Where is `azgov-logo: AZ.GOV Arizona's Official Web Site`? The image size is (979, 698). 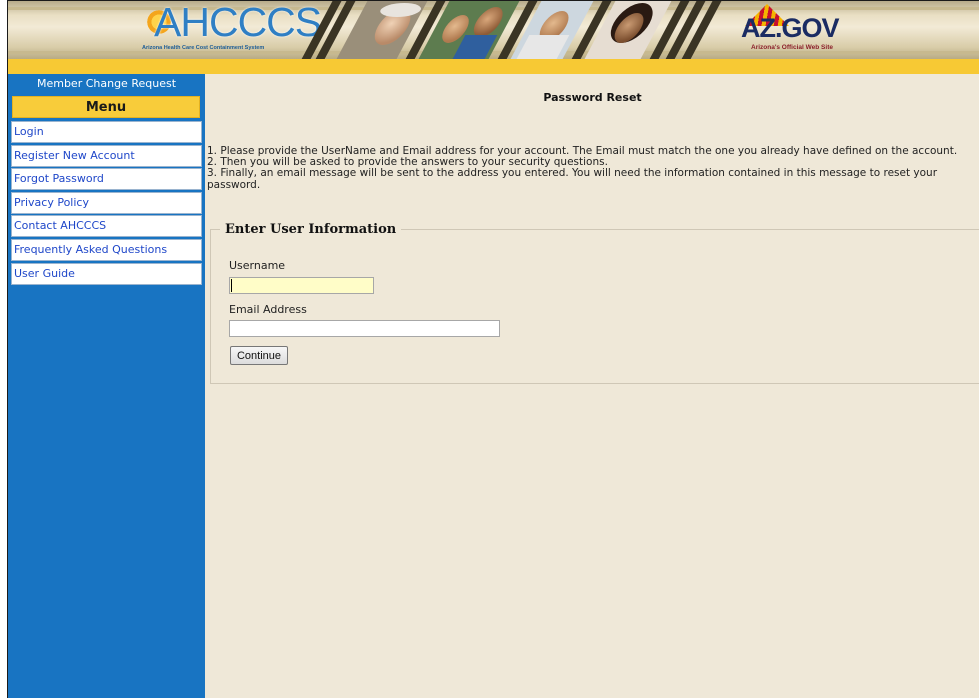 azgov-logo: AZ.GOV Arizona's Official Web Site is located at coordinates (795, 30).